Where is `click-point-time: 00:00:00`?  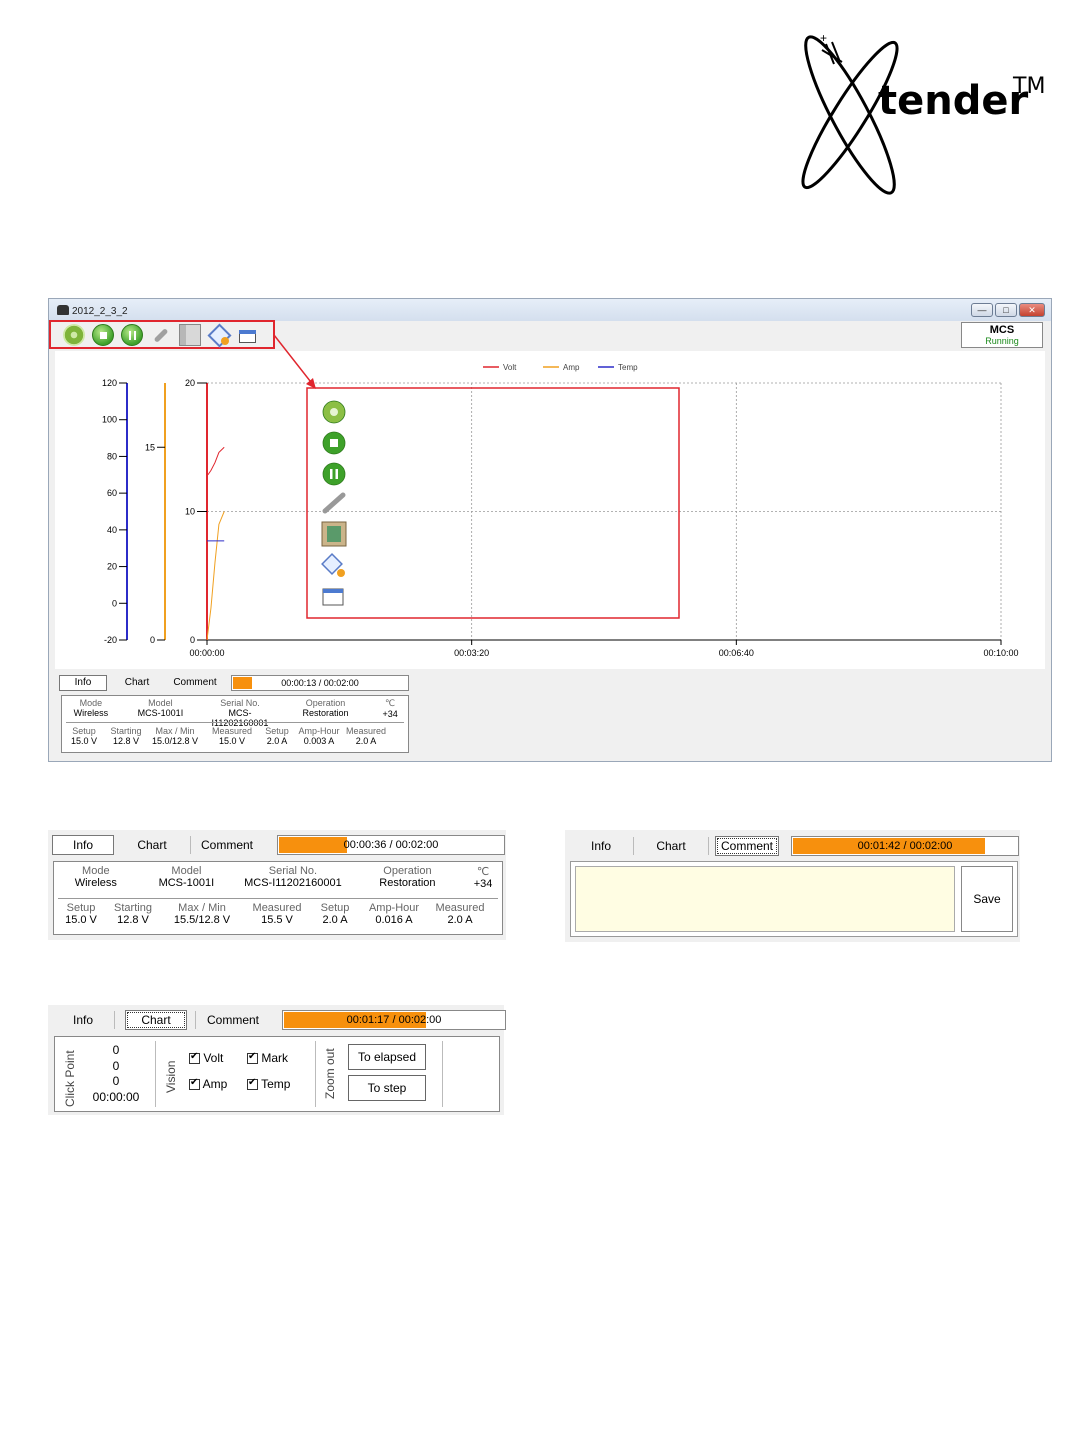 click-point-time: 00:00:00 is located at coordinates (116, 1096).